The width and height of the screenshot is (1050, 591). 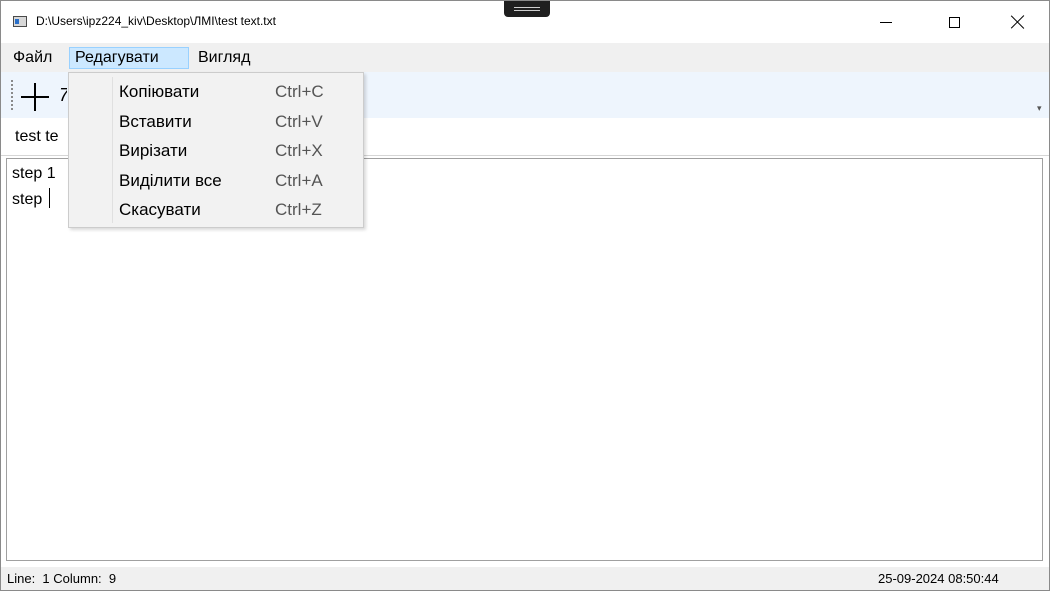 I want to click on close-button, so click(x=1018, y=22).